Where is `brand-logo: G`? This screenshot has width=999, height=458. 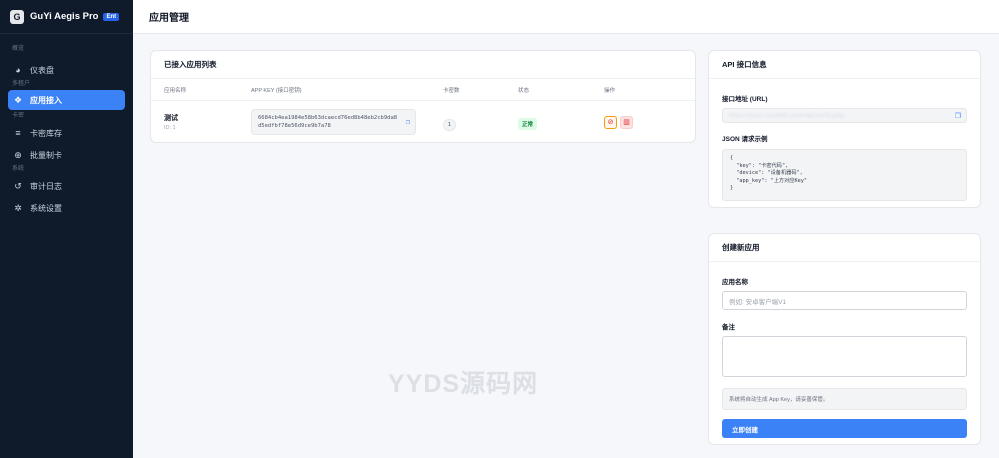
brand-logo: G is located at coordinates (17, 16).